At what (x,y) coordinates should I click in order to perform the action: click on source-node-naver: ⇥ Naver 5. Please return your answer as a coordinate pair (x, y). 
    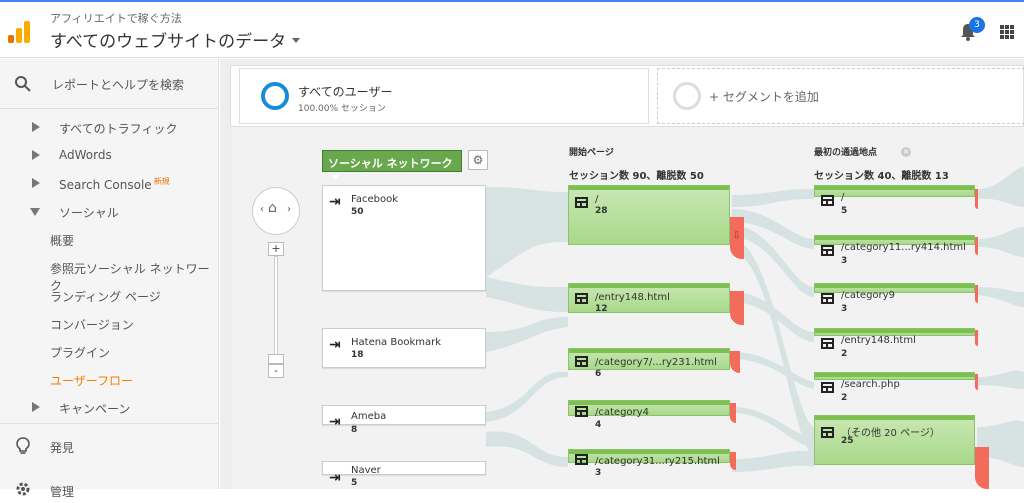
    Looking at the image, I should click on (404, 474).